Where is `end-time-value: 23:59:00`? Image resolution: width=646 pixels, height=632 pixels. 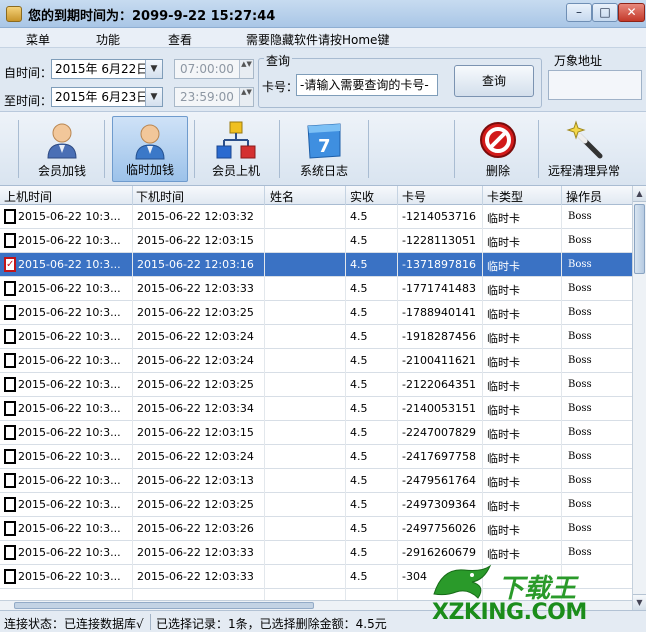
end-time-value: 23:59:00 is located at coordinates (207, 97).